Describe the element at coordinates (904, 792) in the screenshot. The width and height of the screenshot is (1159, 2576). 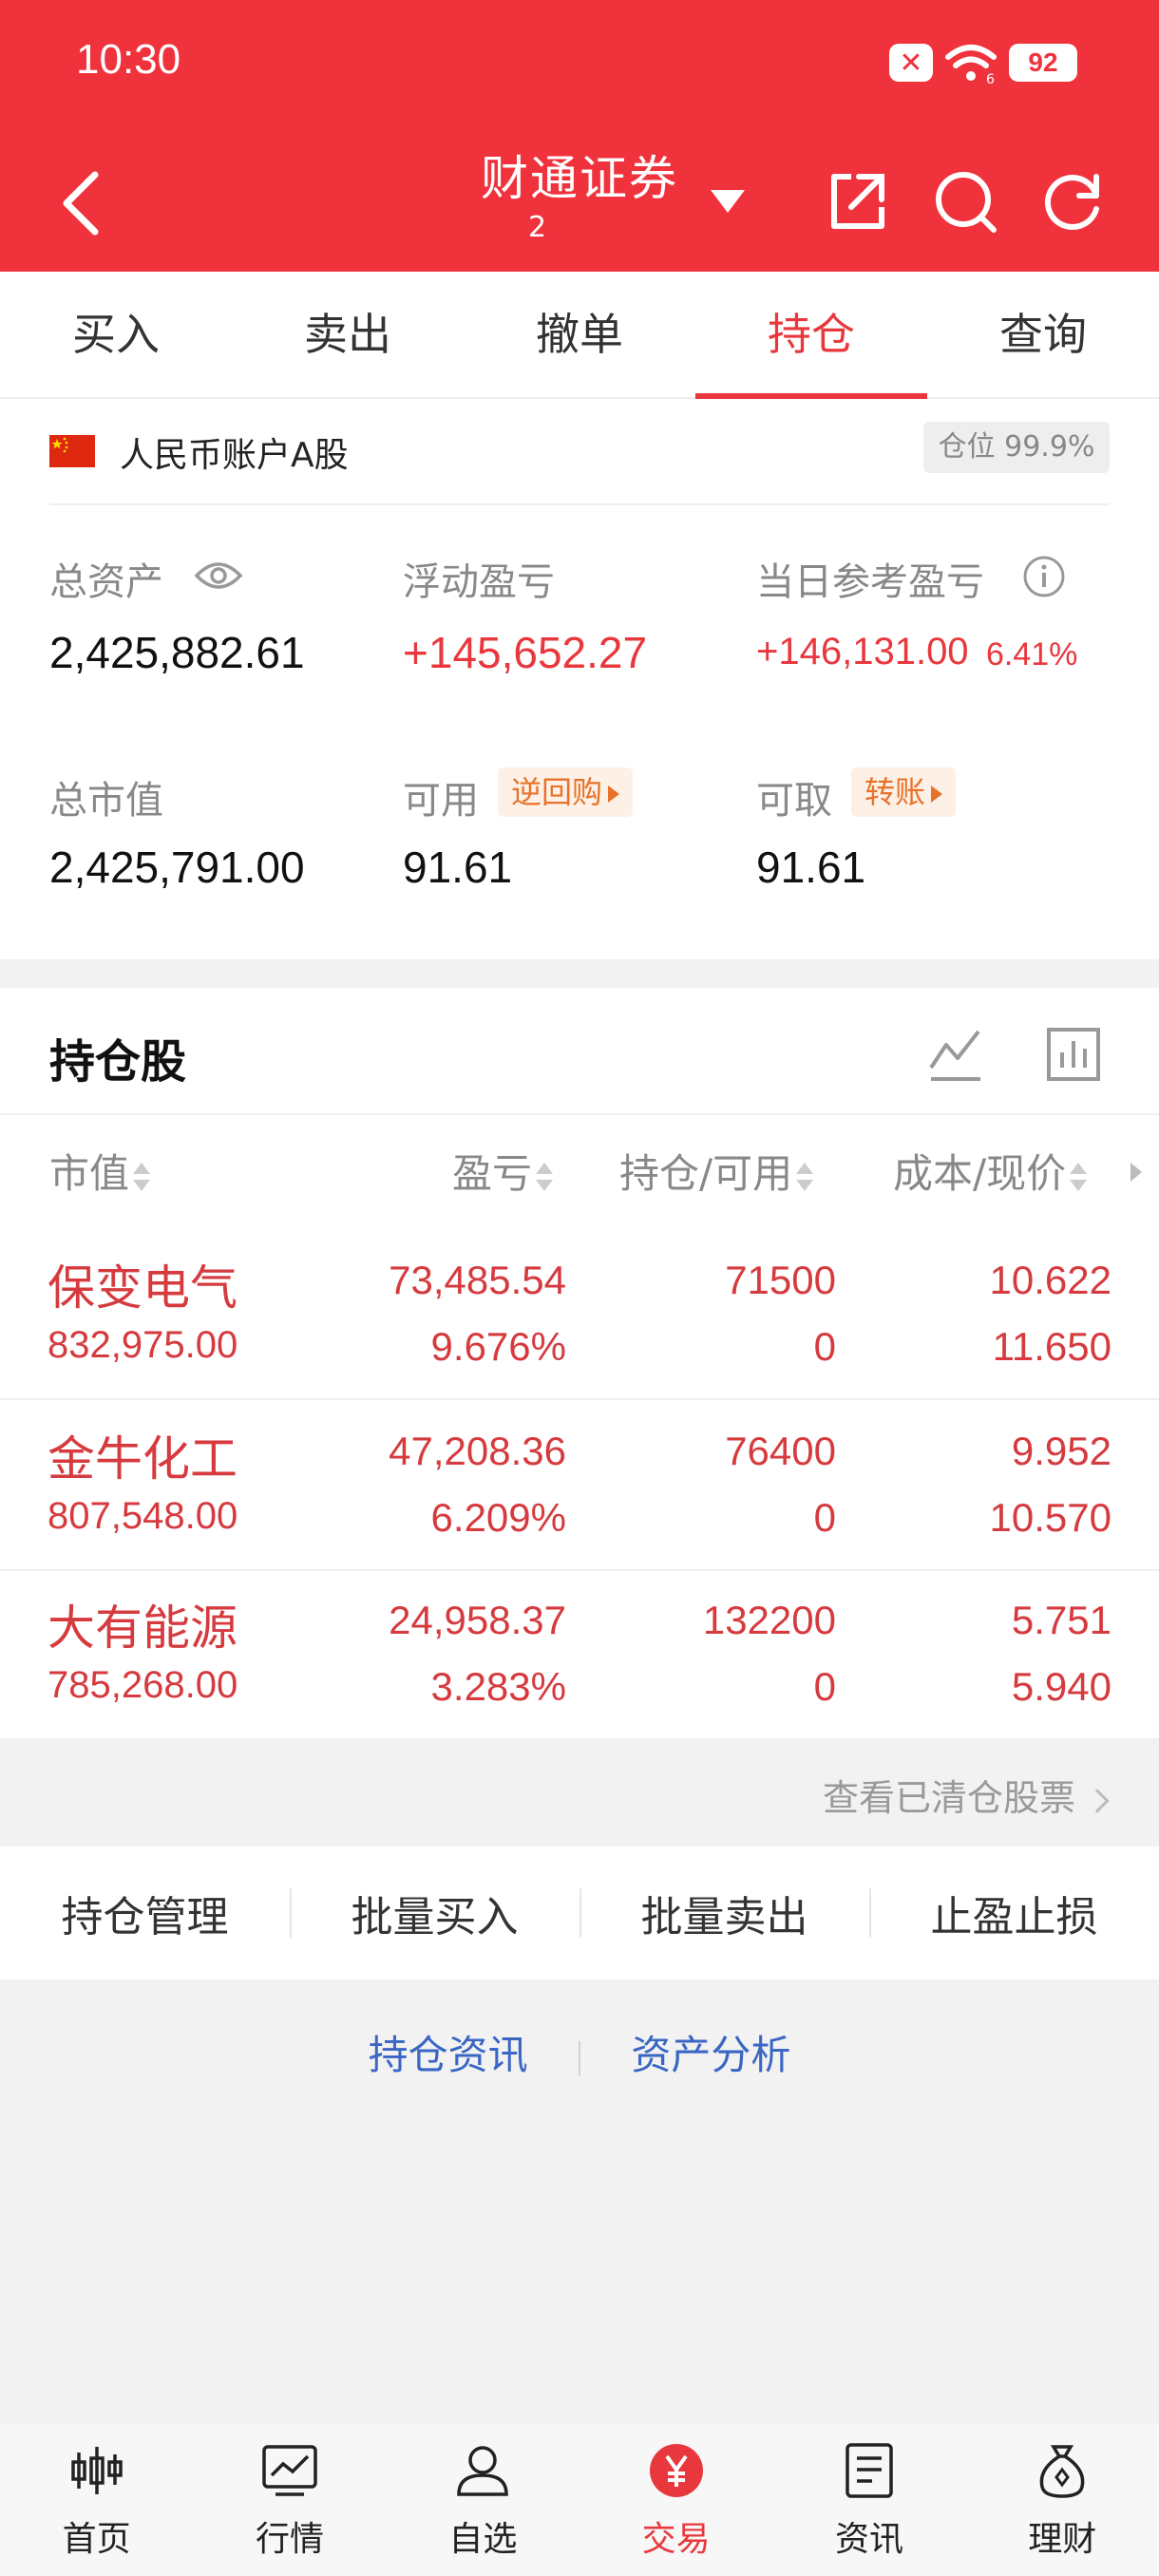
I see `transfer-button: 转账` at that location.